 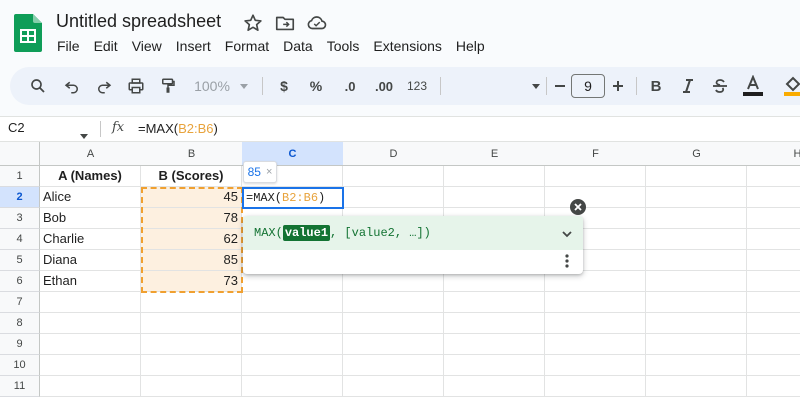 I want to click on fill-color-icon, so click(x=791, y=86).